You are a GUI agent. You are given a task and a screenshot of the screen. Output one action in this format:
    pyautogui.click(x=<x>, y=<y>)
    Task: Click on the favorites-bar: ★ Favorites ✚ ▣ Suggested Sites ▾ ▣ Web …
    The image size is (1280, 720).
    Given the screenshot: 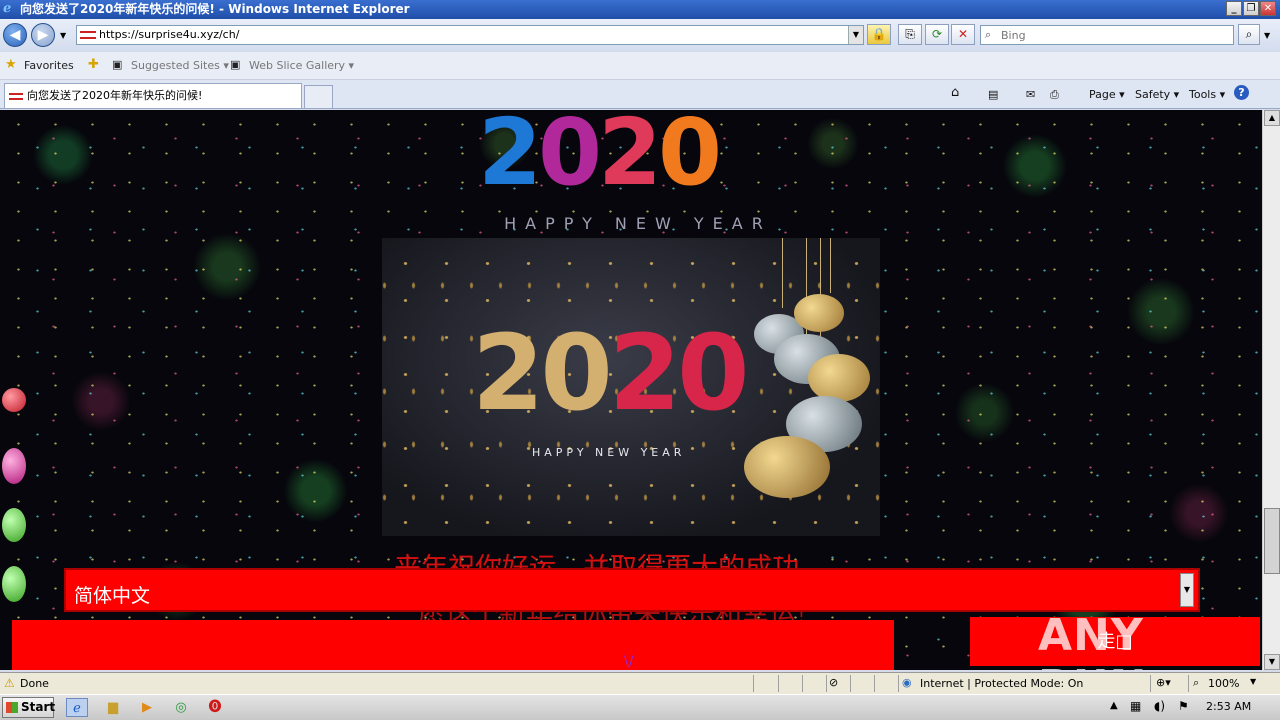 What is the action you would take?
    pyautogui.click(x=640, y=66)
    